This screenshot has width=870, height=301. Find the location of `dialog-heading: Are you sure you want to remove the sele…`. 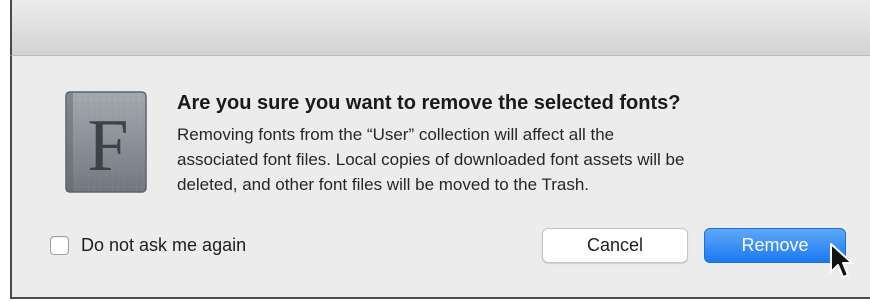

dialog-heading: Are you sure you want to remove the sele… is located at coordinates (429, 103).